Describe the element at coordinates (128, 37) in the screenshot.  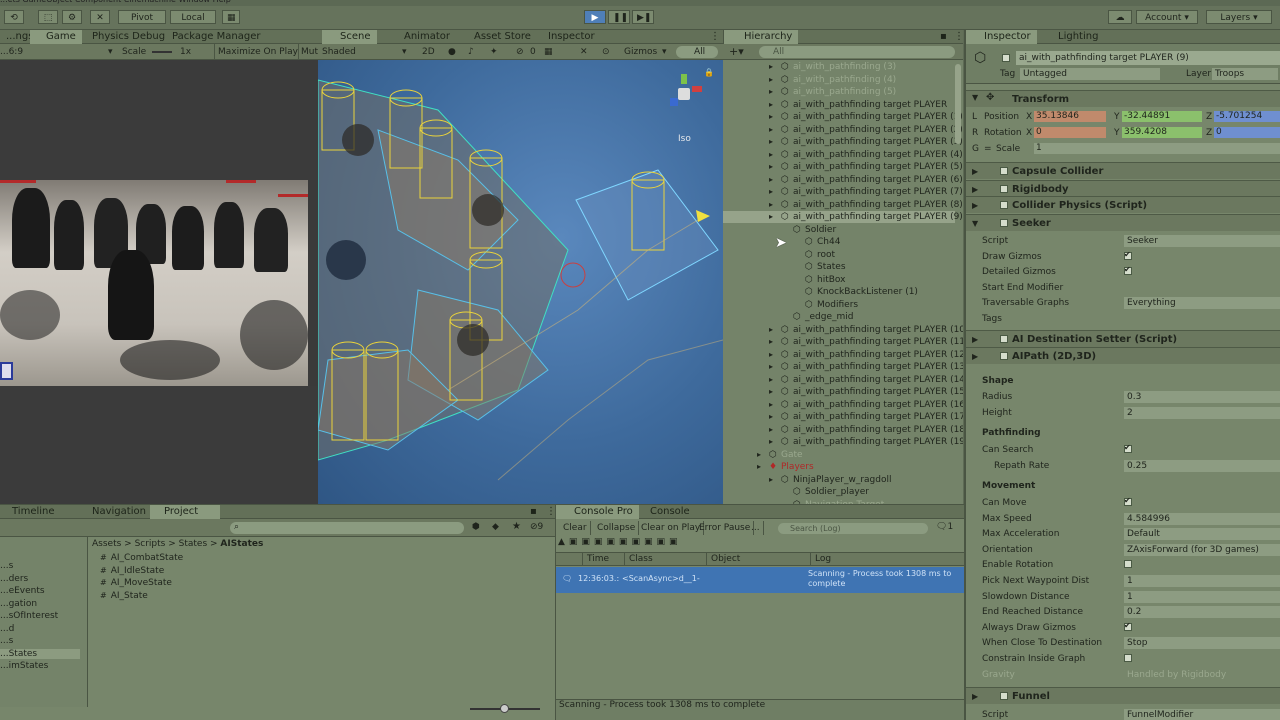
I see `tab-physics-debug: Physics Debug` at that location.